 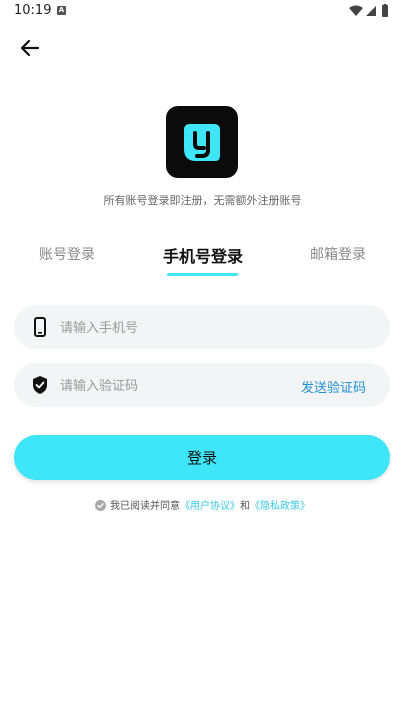 What do you see at coordinates (245, 506) in the screenshot?
I see `agreement-and: 和` at bounding box center [245, 506].